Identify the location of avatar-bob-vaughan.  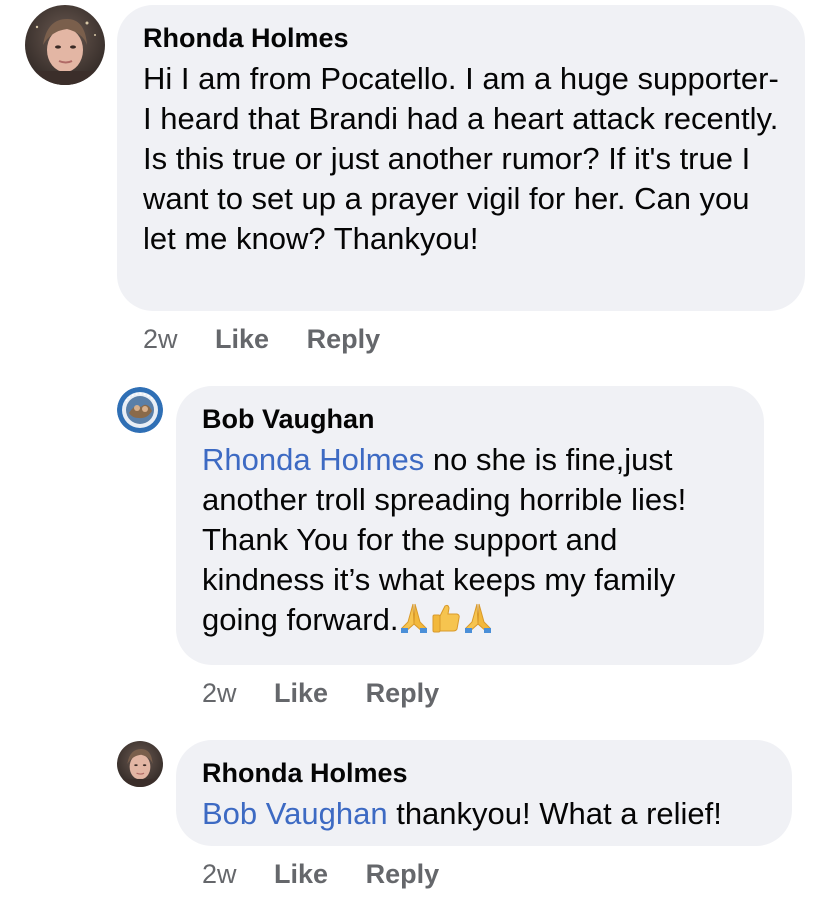
(140, 410).